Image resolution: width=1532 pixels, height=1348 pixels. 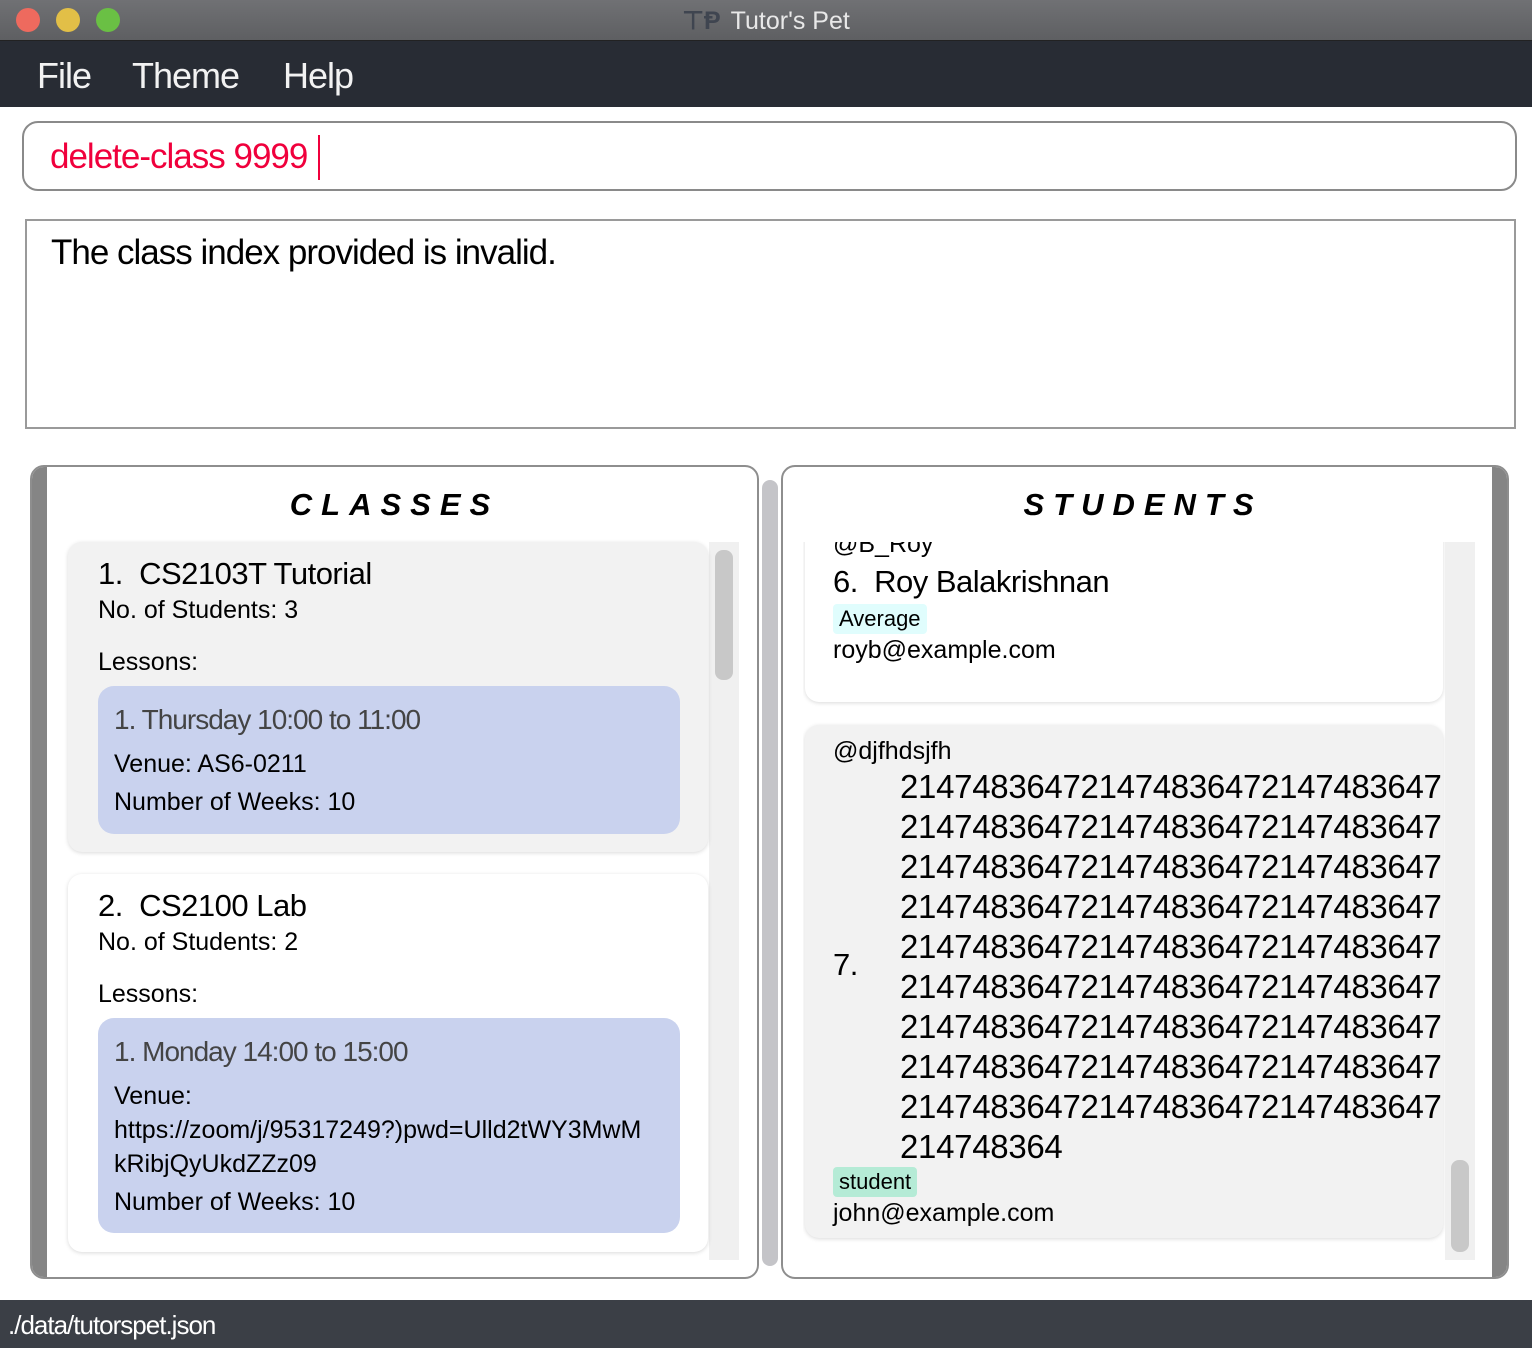 What do you see at coordinates (1460, 901) in the screenshot?
I see `students-scrollbar` at bounding box center [1460, 901].